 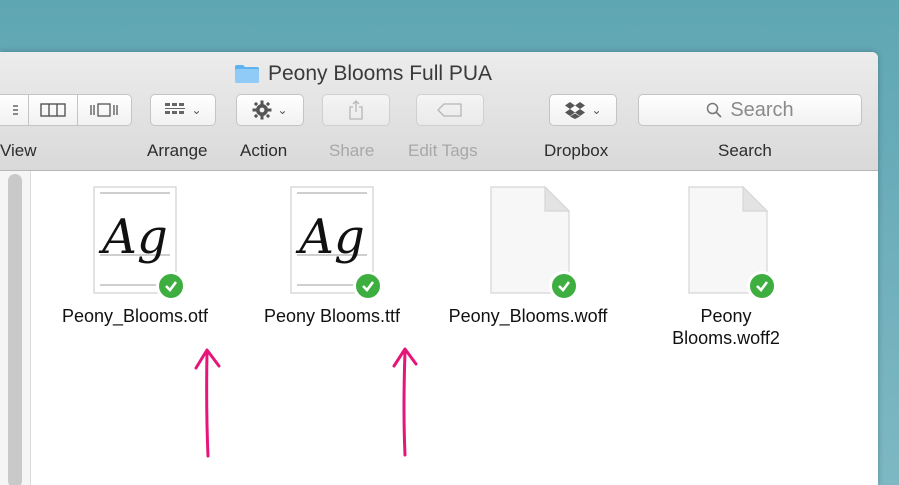 I want to click on view-mode-control, so click(x=66, y=110).